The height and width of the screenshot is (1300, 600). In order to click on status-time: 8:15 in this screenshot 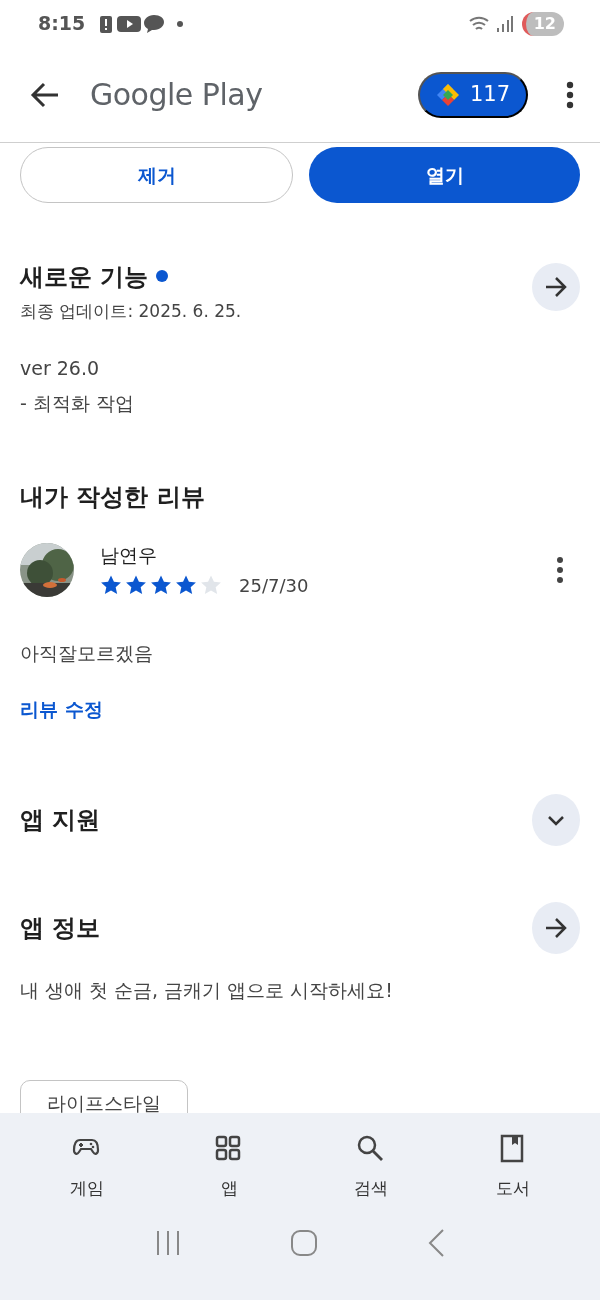, I will do `click(62, 24)`.